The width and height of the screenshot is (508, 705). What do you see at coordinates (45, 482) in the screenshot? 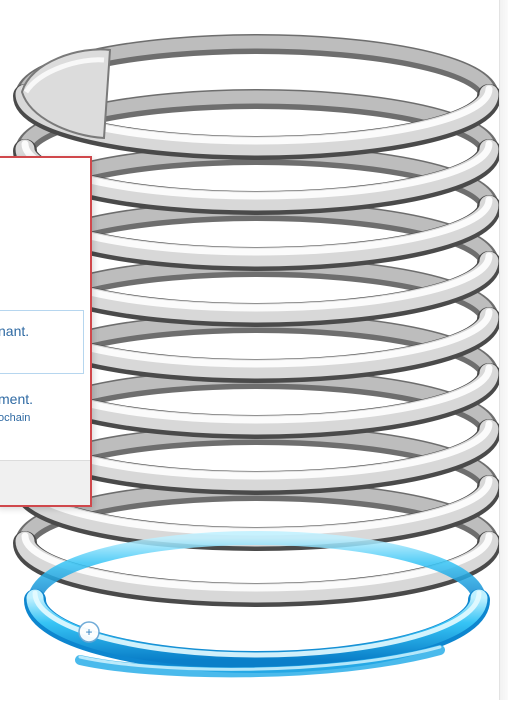
I see `dialog-footer` at bounding box center [45, 482].